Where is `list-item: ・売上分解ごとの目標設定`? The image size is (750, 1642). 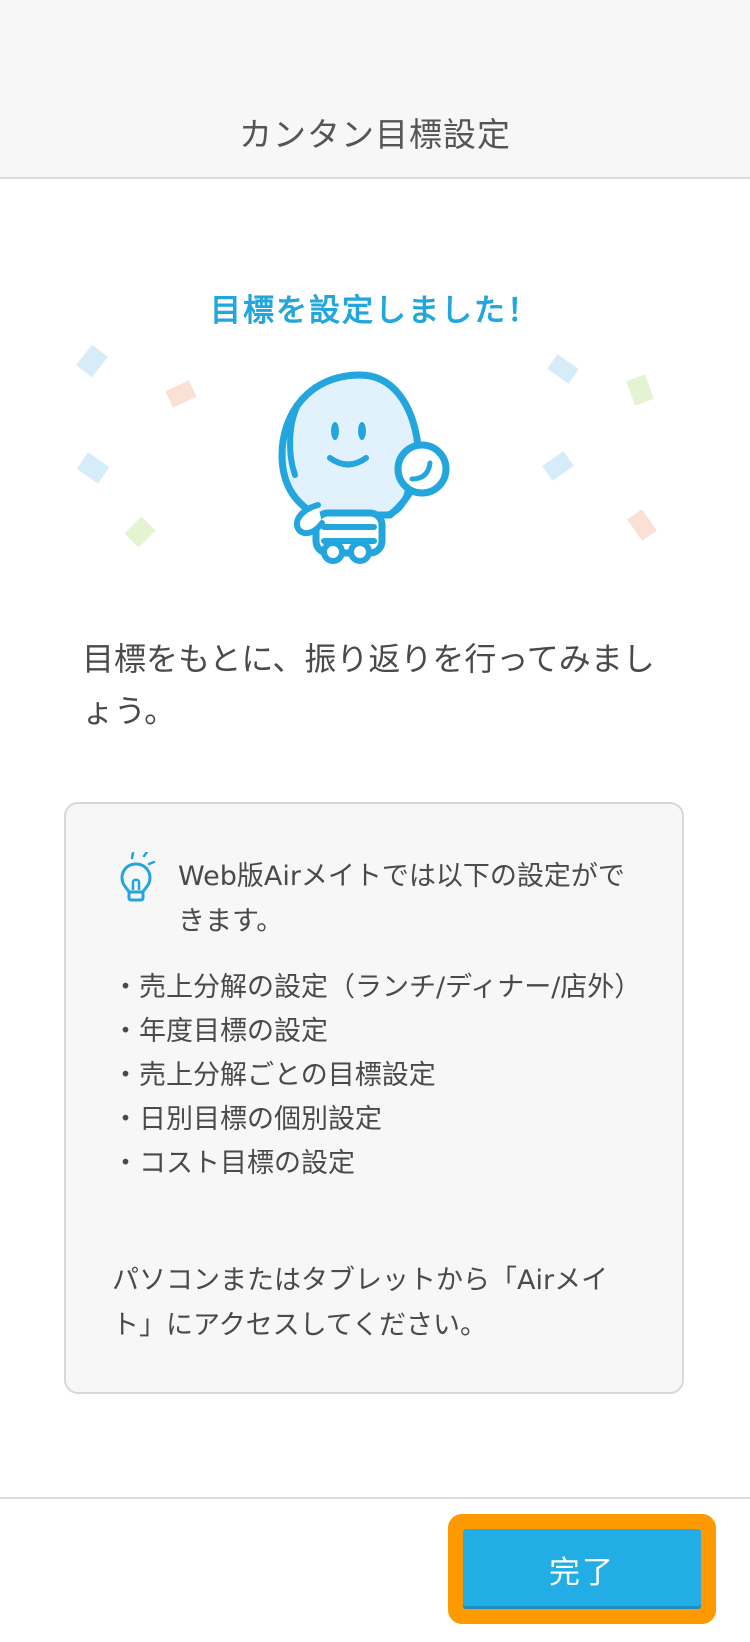
list-item: ・売上分解ごとの目標設定 is located at coordinates (274, 1075).